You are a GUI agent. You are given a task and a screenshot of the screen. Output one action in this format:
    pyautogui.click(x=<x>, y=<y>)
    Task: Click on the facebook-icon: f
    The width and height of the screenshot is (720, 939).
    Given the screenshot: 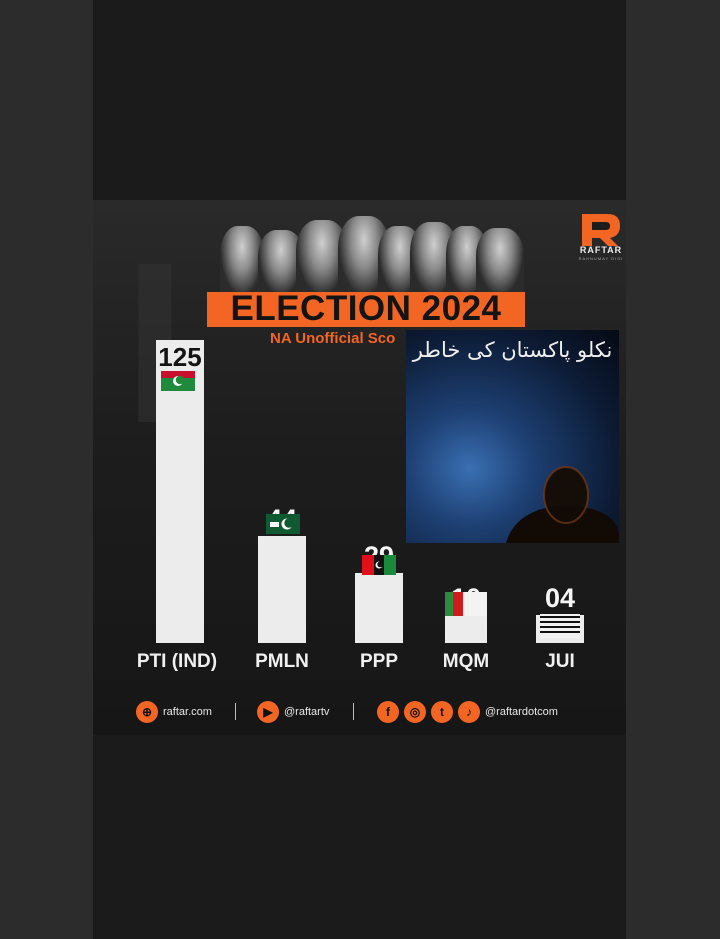 What is the action you would take?
    pyautogui.click(x=388, y=712)
    